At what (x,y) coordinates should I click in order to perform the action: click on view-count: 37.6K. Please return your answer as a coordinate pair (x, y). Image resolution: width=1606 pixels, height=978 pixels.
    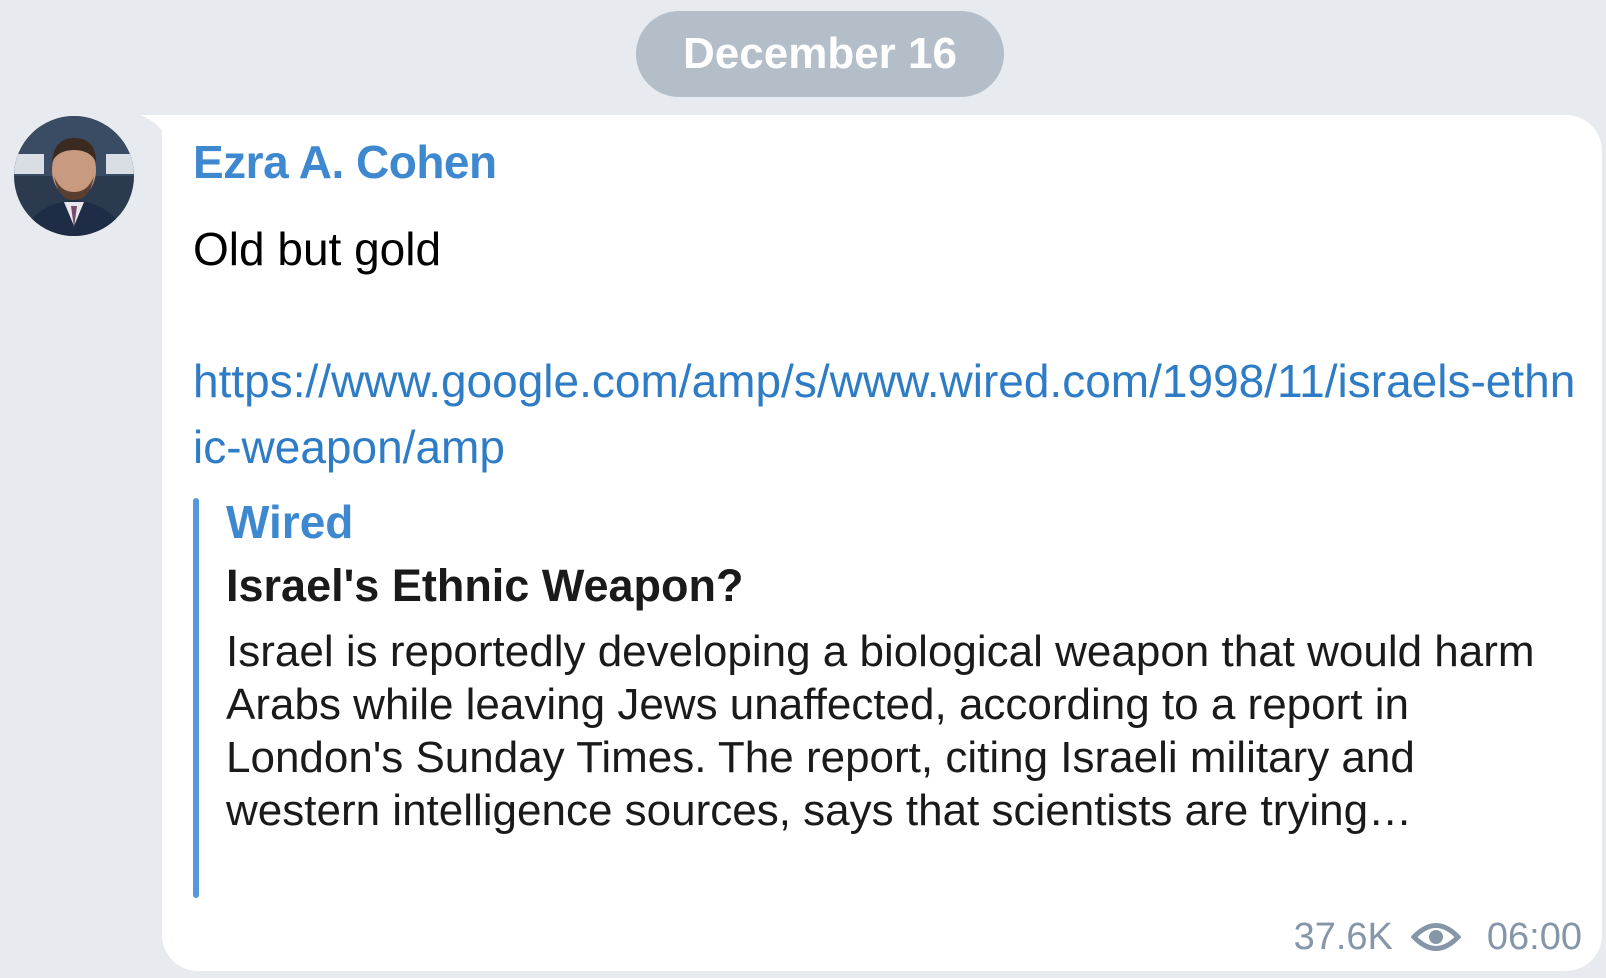
    Looking at the image, I should click on (1343, 936).